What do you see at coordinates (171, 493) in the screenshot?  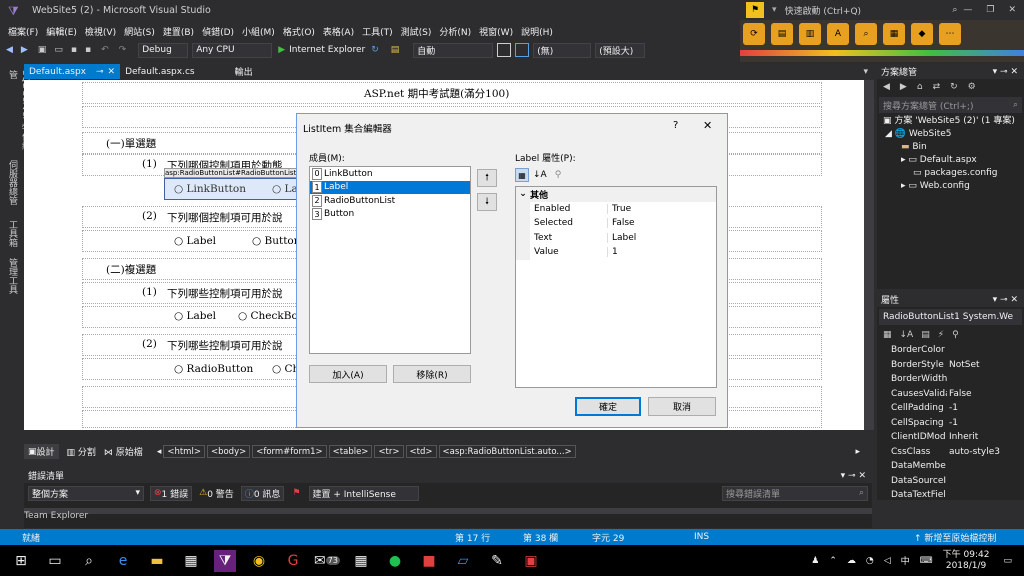 I see `errors-filter-button: ⊗ 1 錯誤` at bounding box center [171, 493].